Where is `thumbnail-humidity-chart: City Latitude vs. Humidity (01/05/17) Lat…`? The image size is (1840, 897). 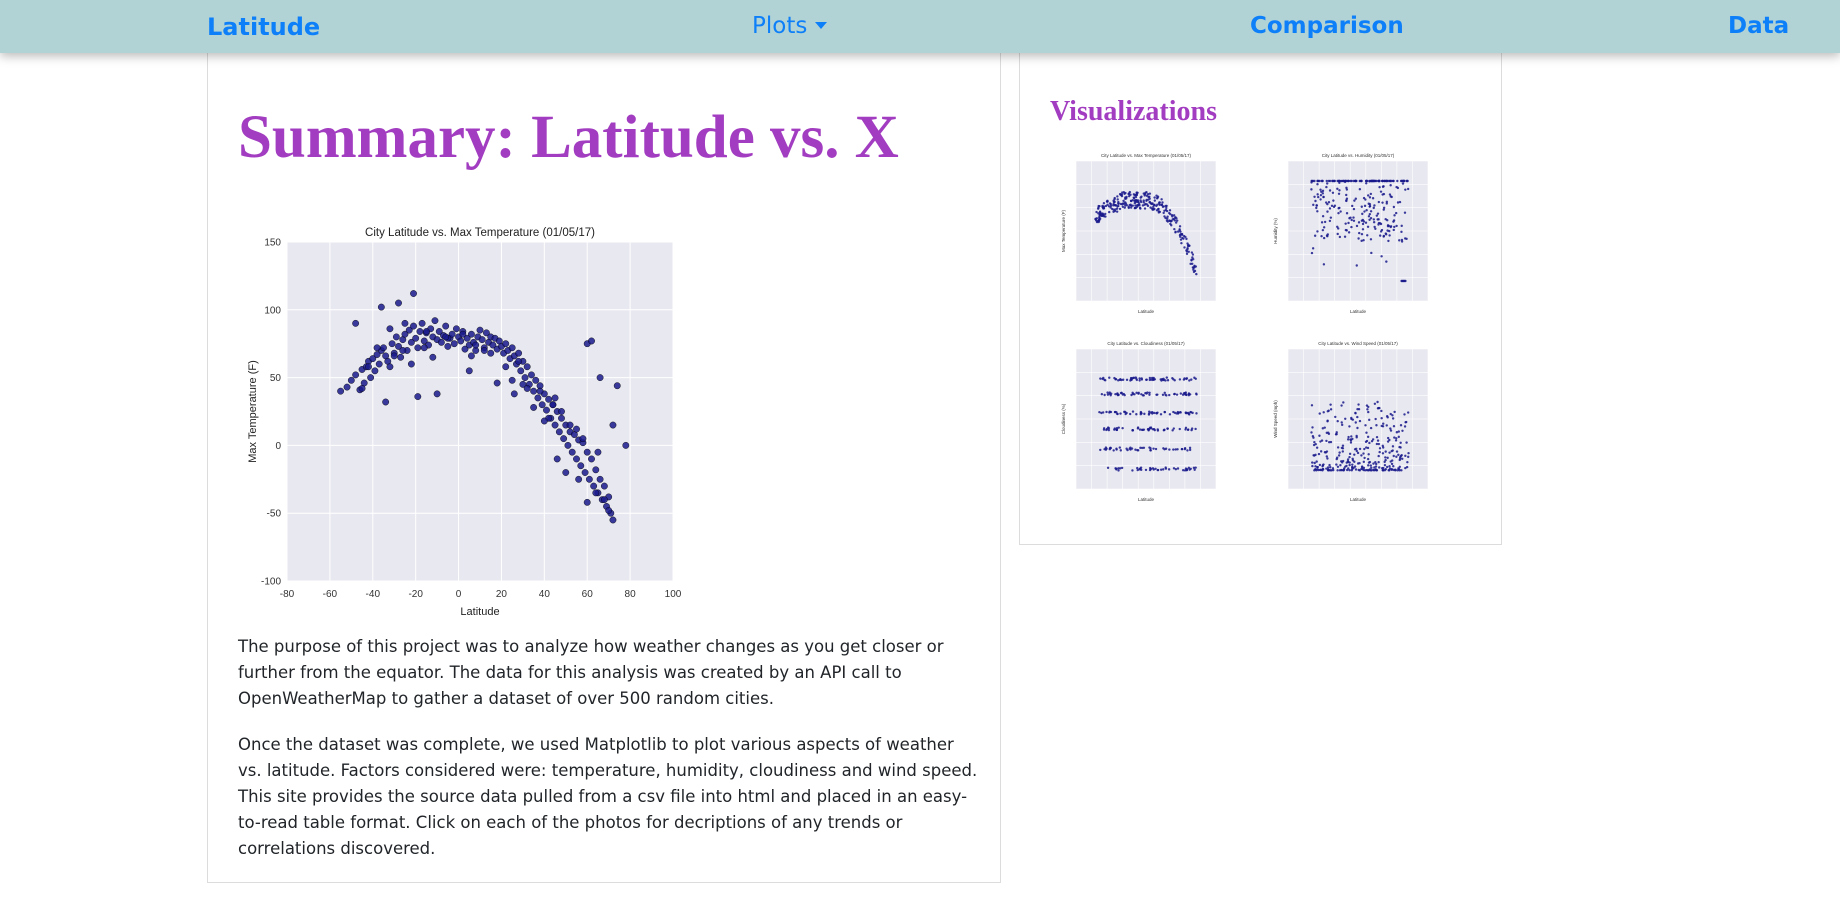
thumbnail-humidity-chart: City Latitude vs. Humidity (01/05/17) Lat… is located at coordinates (1355, 234).